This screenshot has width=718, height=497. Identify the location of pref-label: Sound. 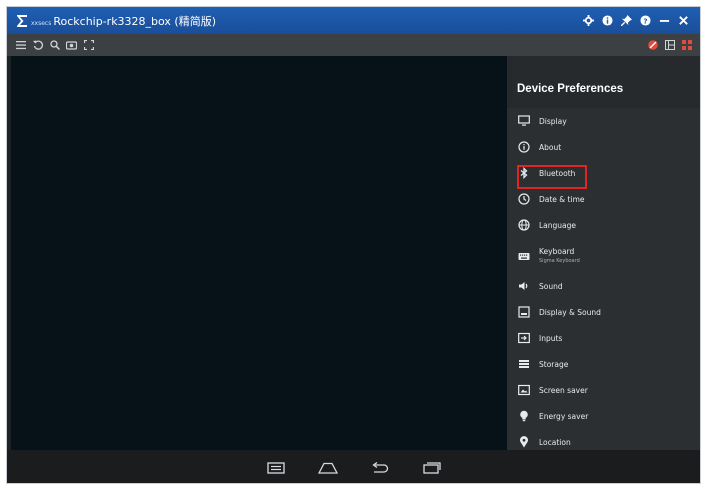
(551, 286).